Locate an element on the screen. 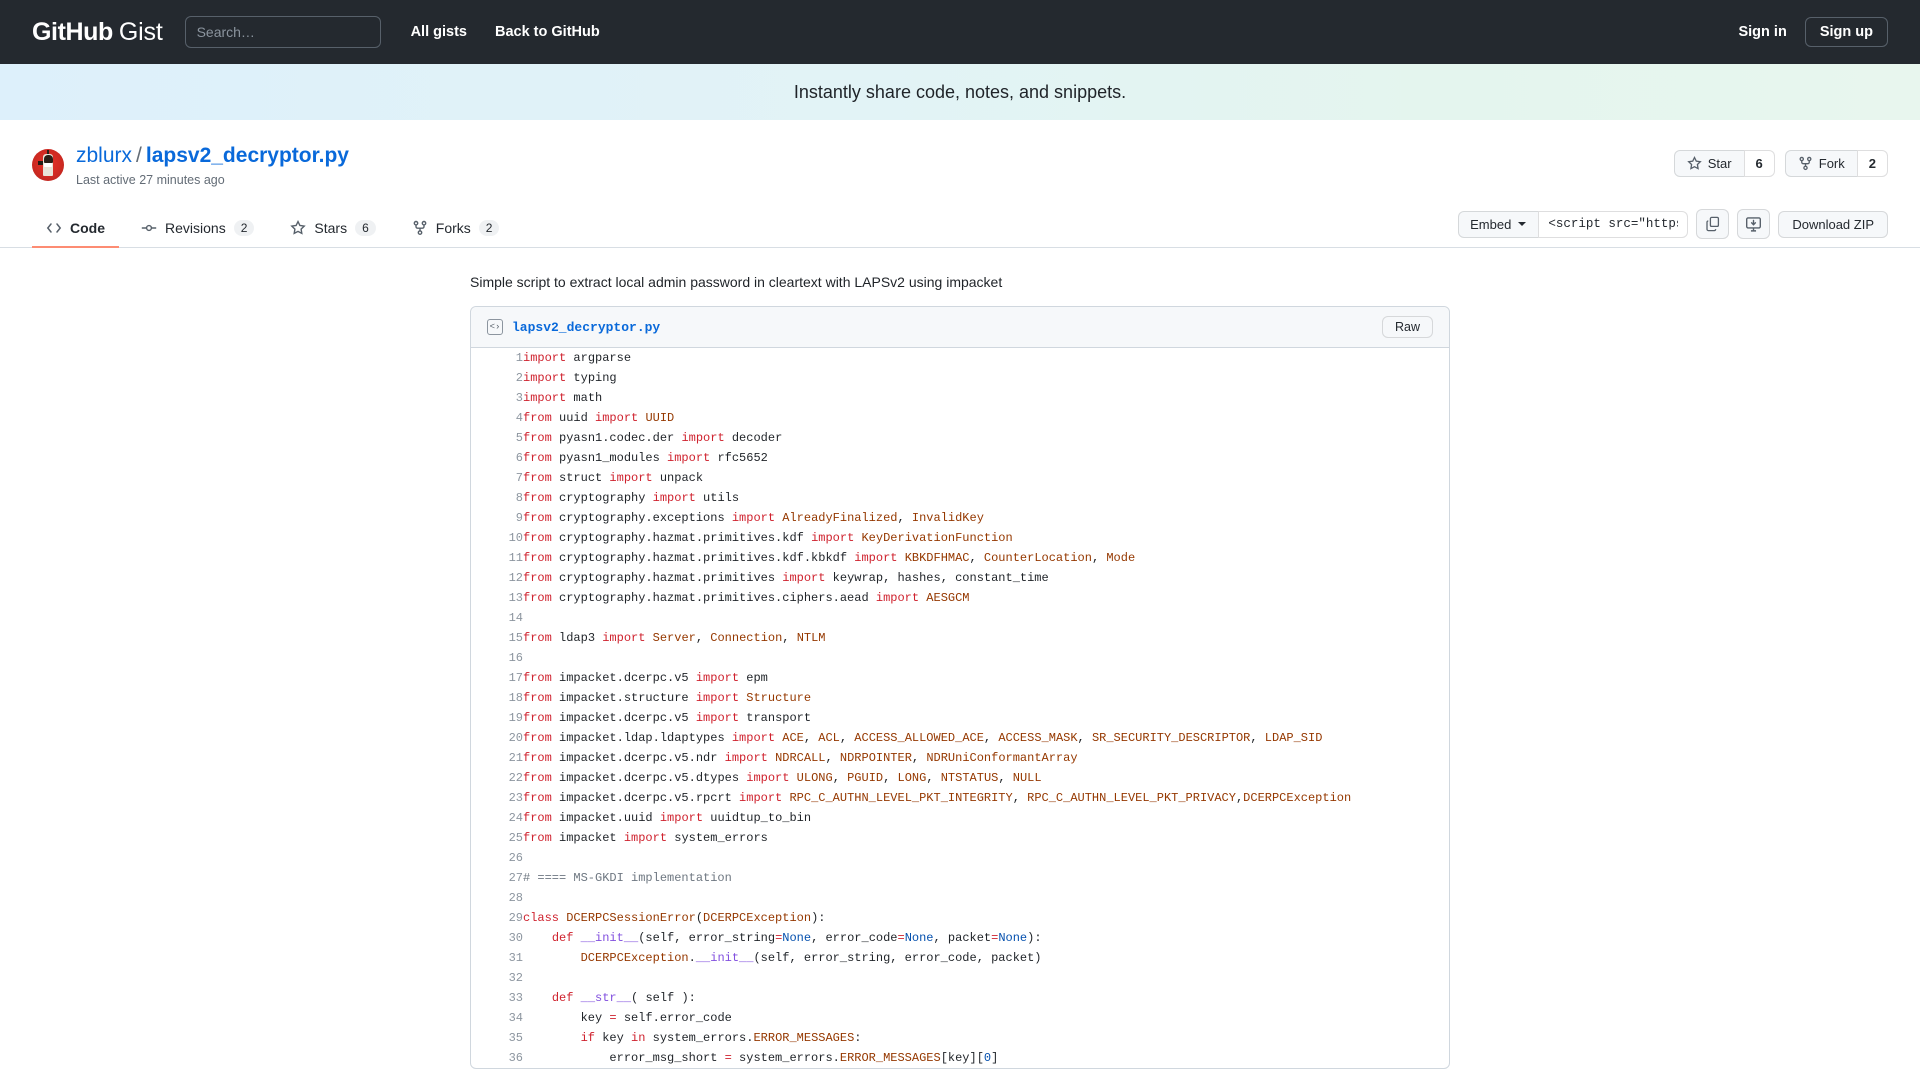 Image resolution: width=1920 pixels, height=1080 pixels. code-line: 1 import argparse is located at coordinates (960, 358).